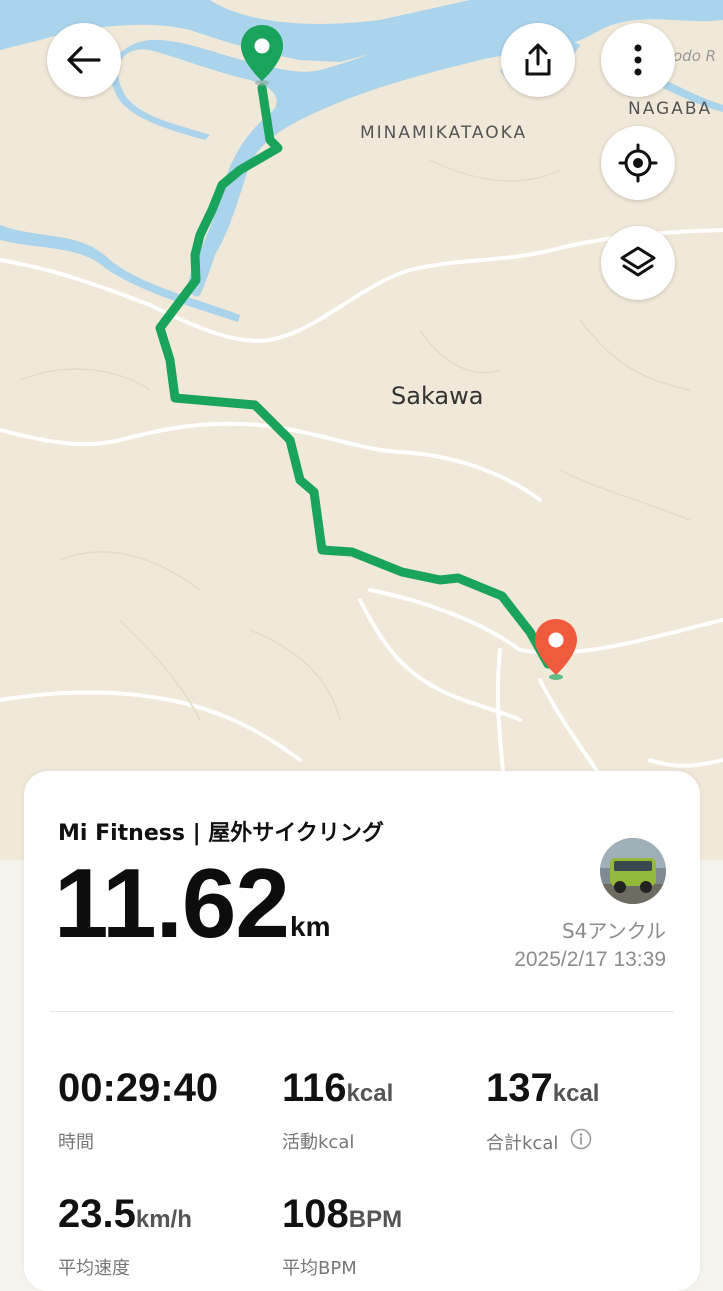 This screenshot has width=723, height=1291. What do you see at coordinates (375, 1219) in the screenshot?
I see `stat-unit: BPM` at bounding box center [375, 1219].